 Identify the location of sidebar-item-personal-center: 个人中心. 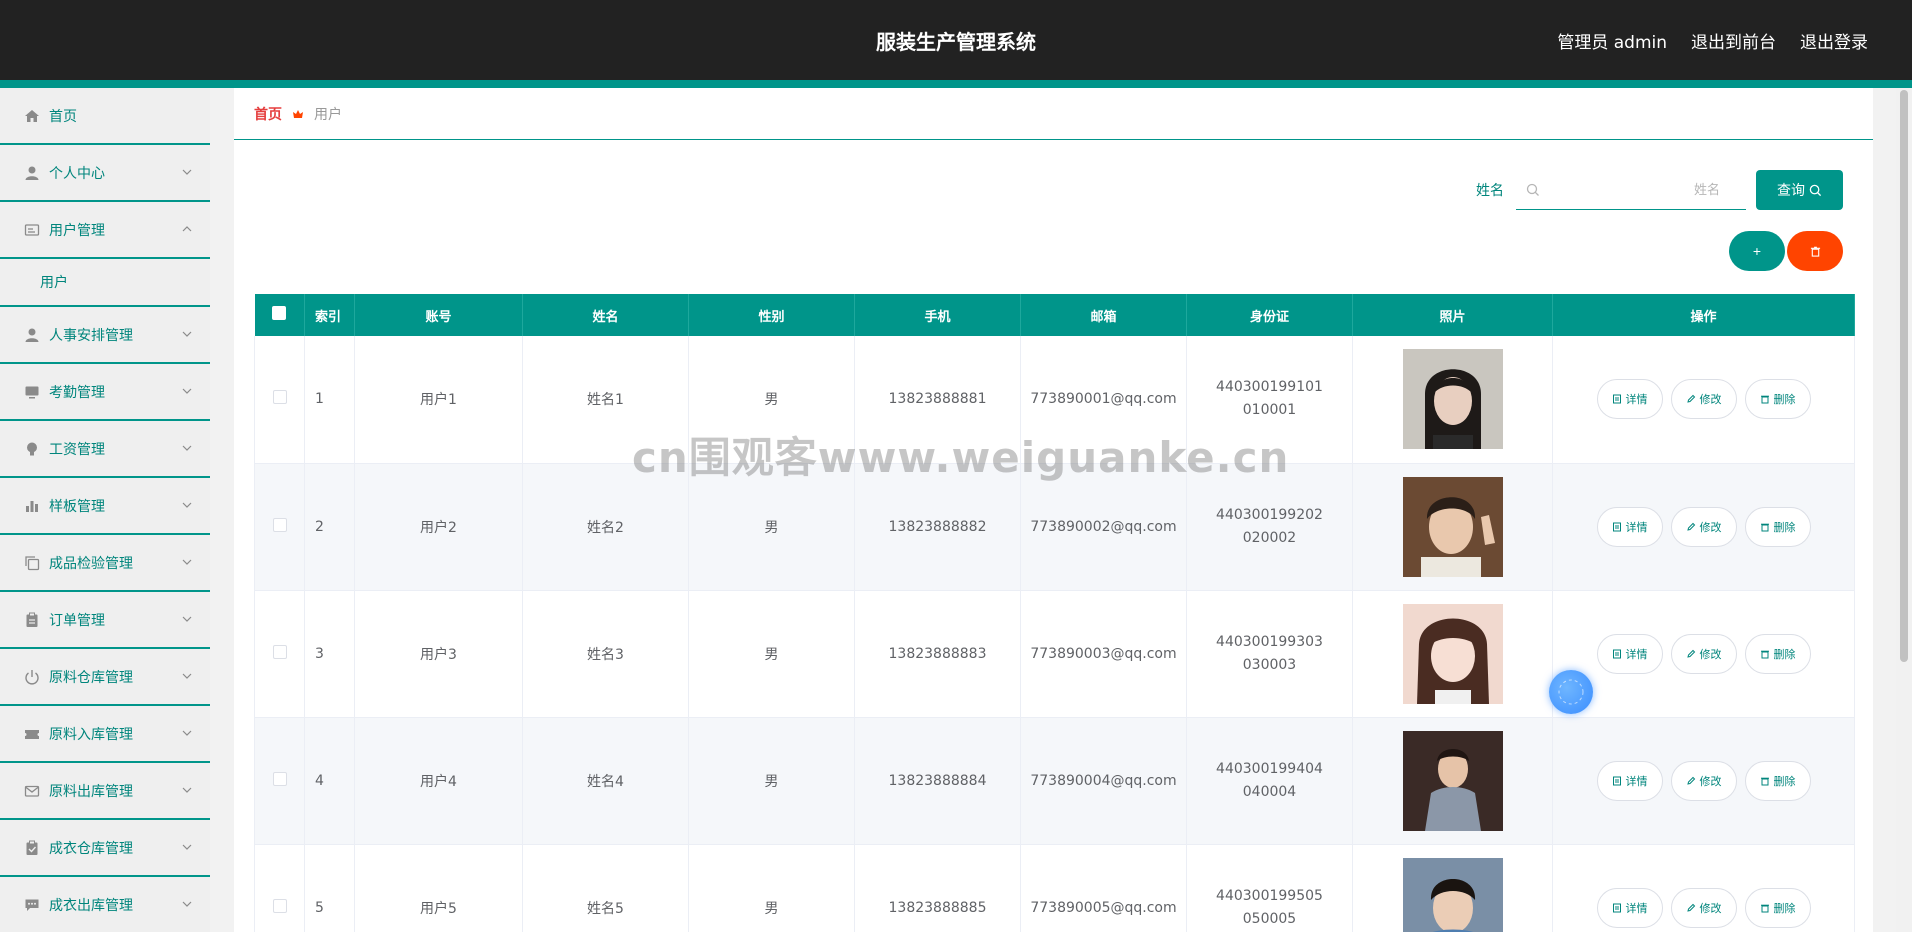
(105, 173).